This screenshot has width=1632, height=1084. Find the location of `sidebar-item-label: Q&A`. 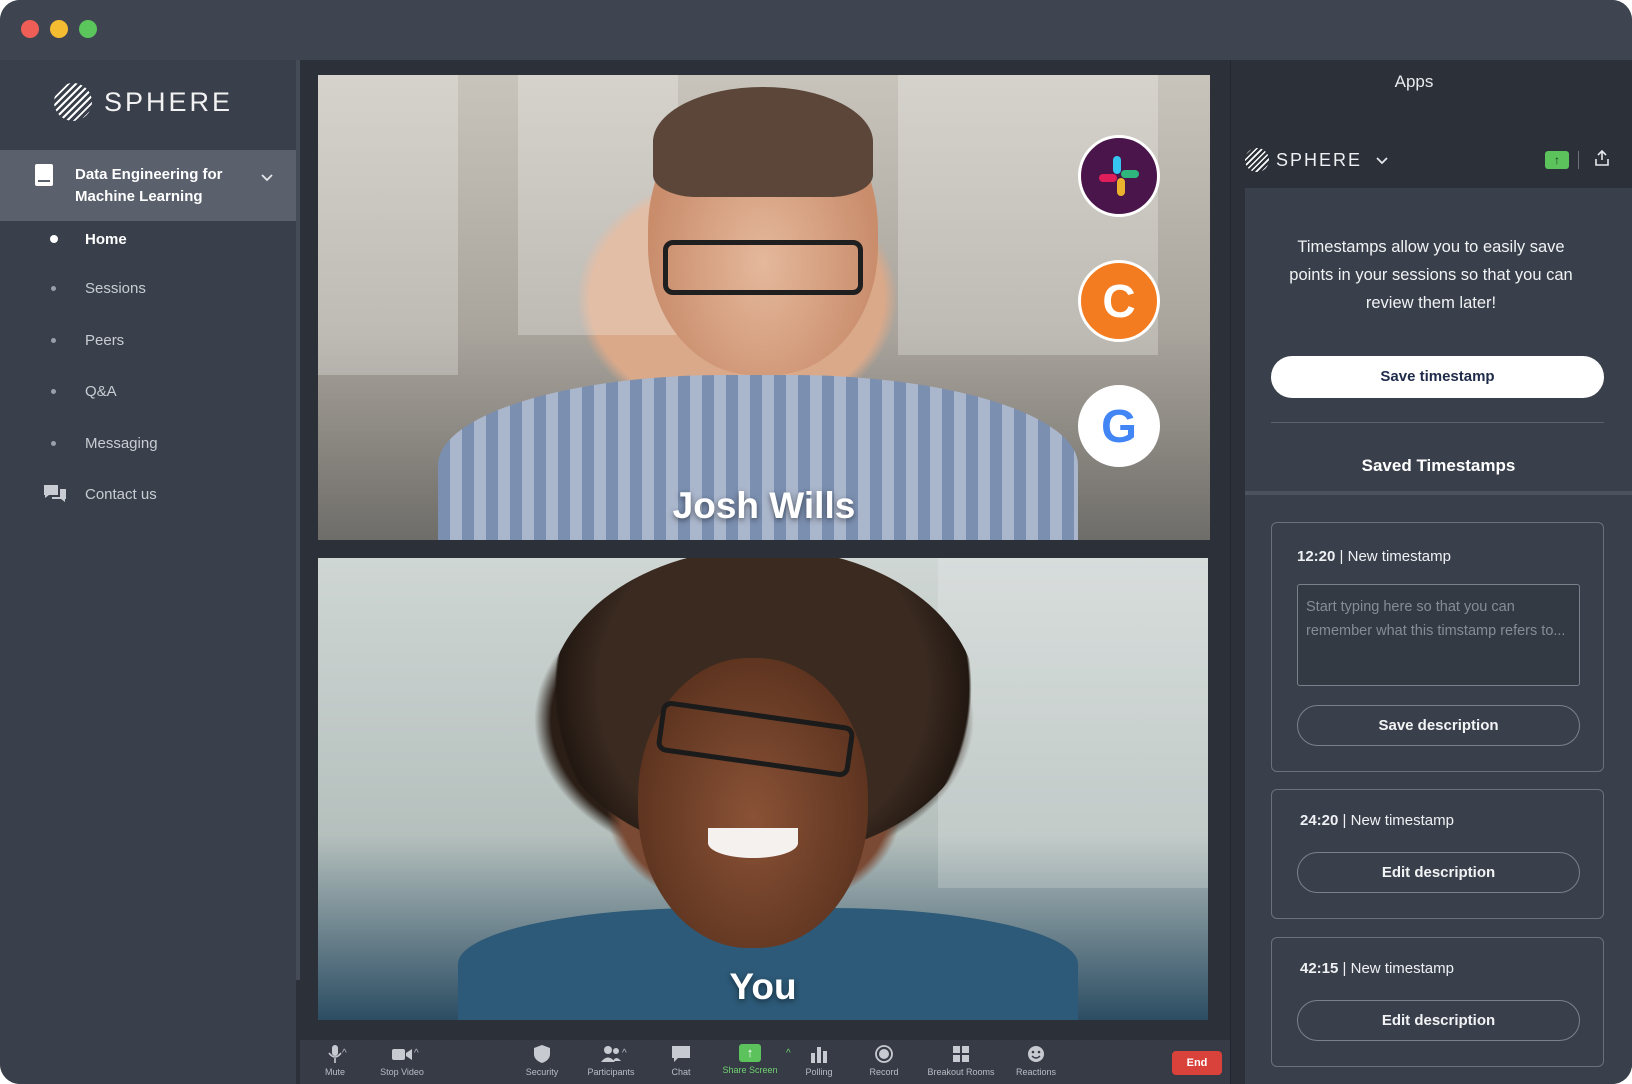

sidebar-item-label: Q&A is located at coordinates (101, 391).